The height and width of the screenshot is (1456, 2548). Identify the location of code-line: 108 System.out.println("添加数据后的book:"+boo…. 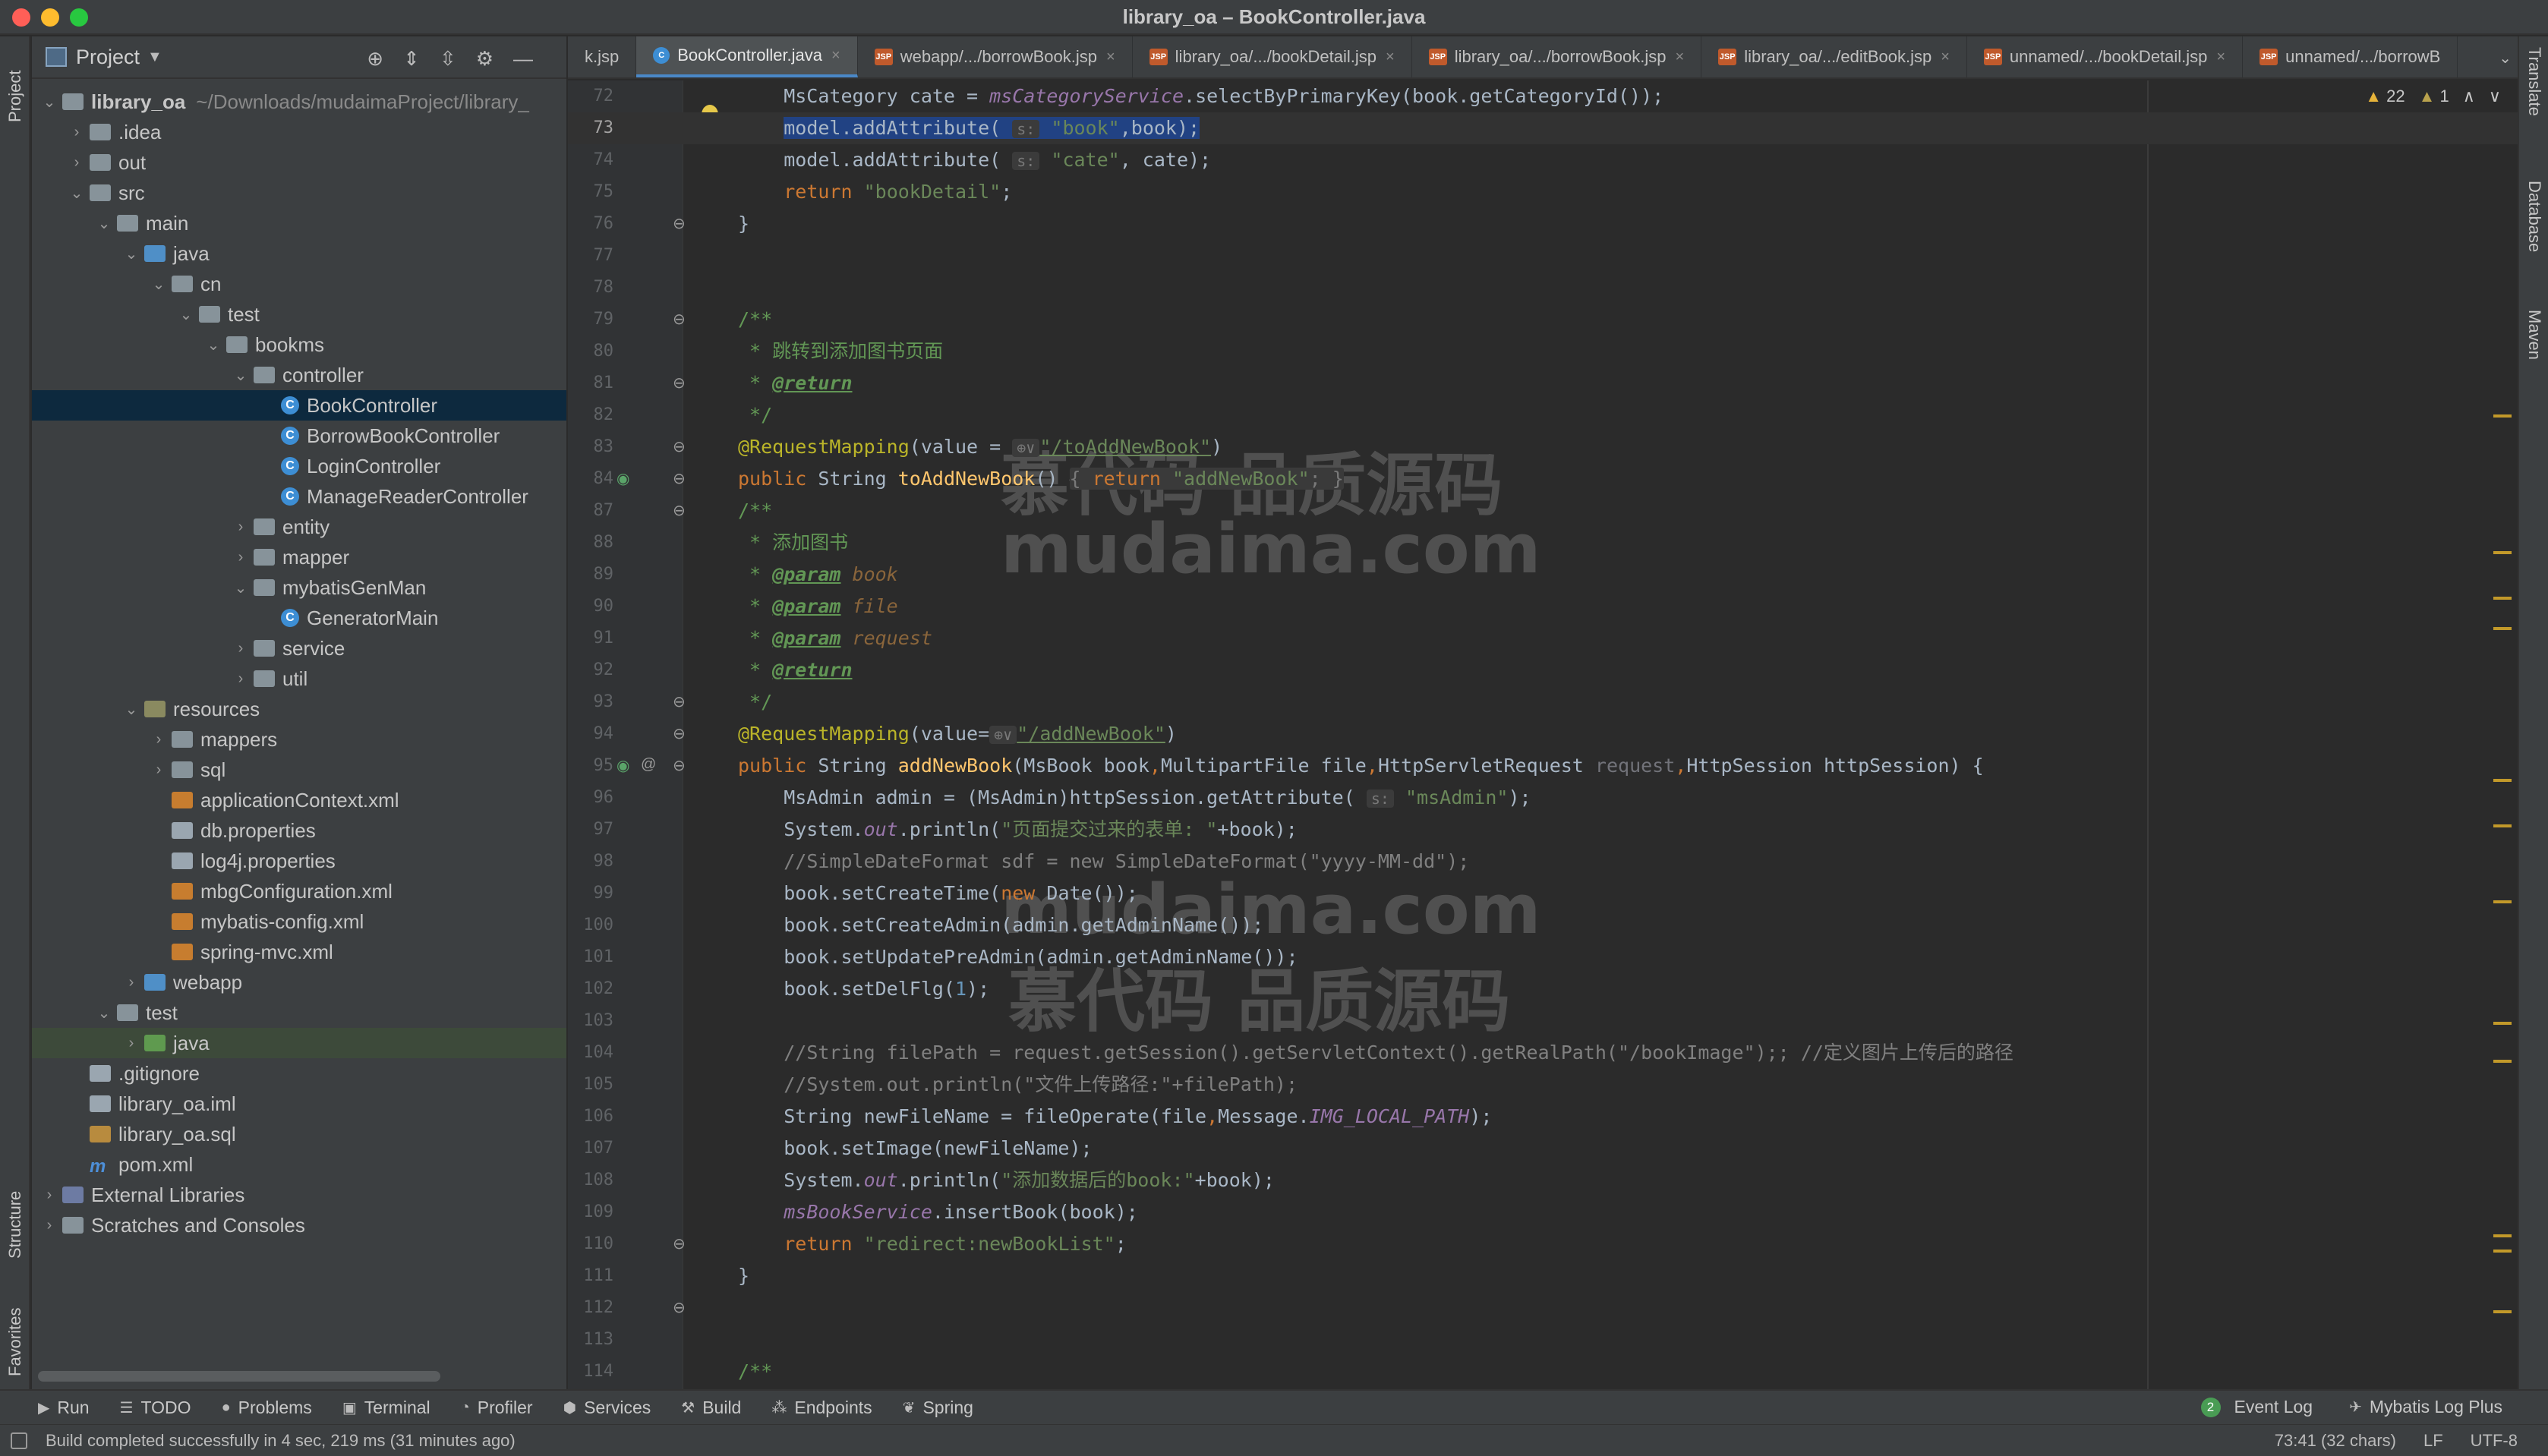
(1543, 1180).